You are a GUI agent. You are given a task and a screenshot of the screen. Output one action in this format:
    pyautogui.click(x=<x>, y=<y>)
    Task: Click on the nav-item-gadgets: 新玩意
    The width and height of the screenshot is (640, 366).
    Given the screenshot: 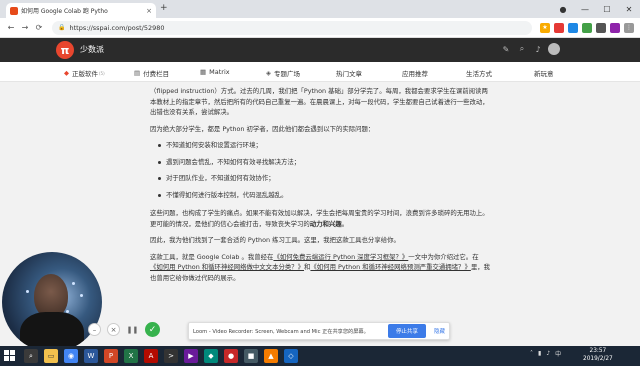 What is the action you would take?
    pyautogui.click(x=544, y=73)
    